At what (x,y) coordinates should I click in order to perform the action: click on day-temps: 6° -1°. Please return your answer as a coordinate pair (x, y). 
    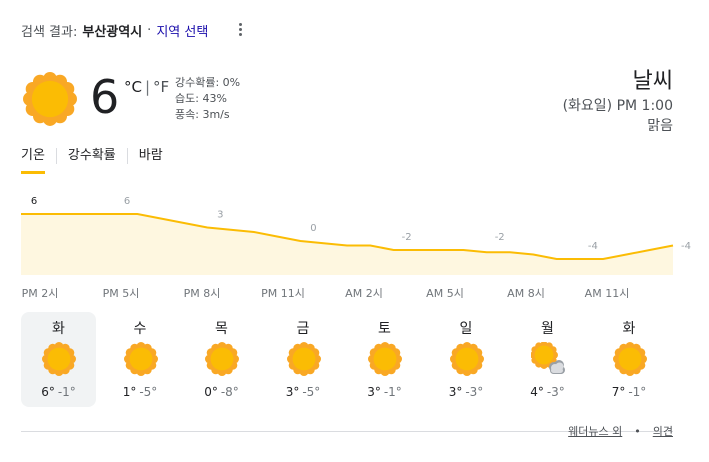
    Looking at the image, I should click on (58, 392).